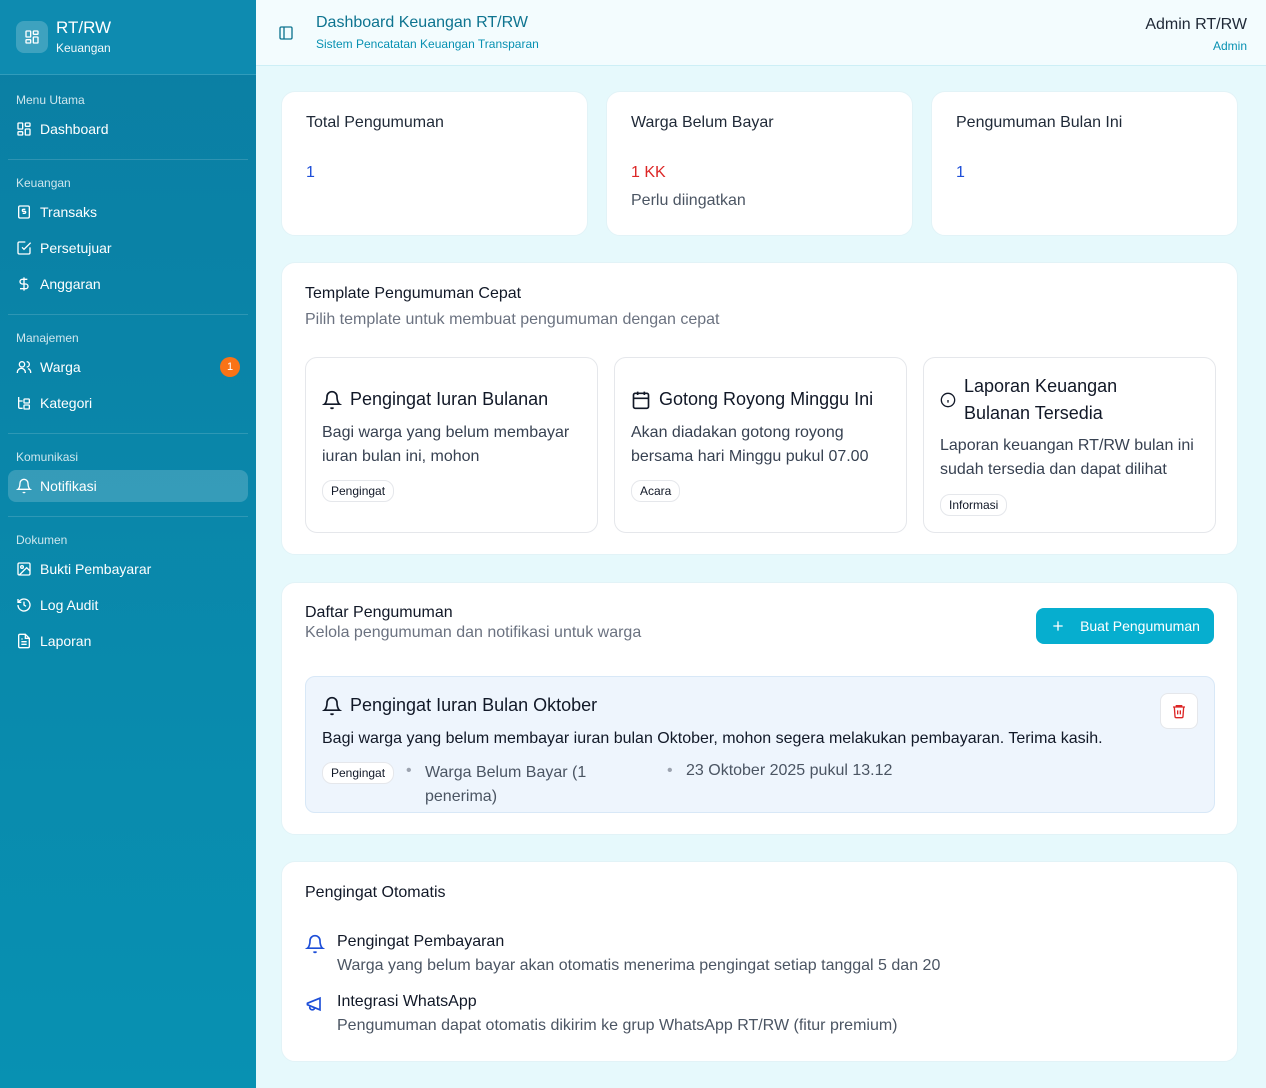 Image resolution: width=1266 pixels, height=1088 pixels. Describe the element at coordinates (60, 367) in the screenshot. I see `sidebar-item-label: Warga` at that location.